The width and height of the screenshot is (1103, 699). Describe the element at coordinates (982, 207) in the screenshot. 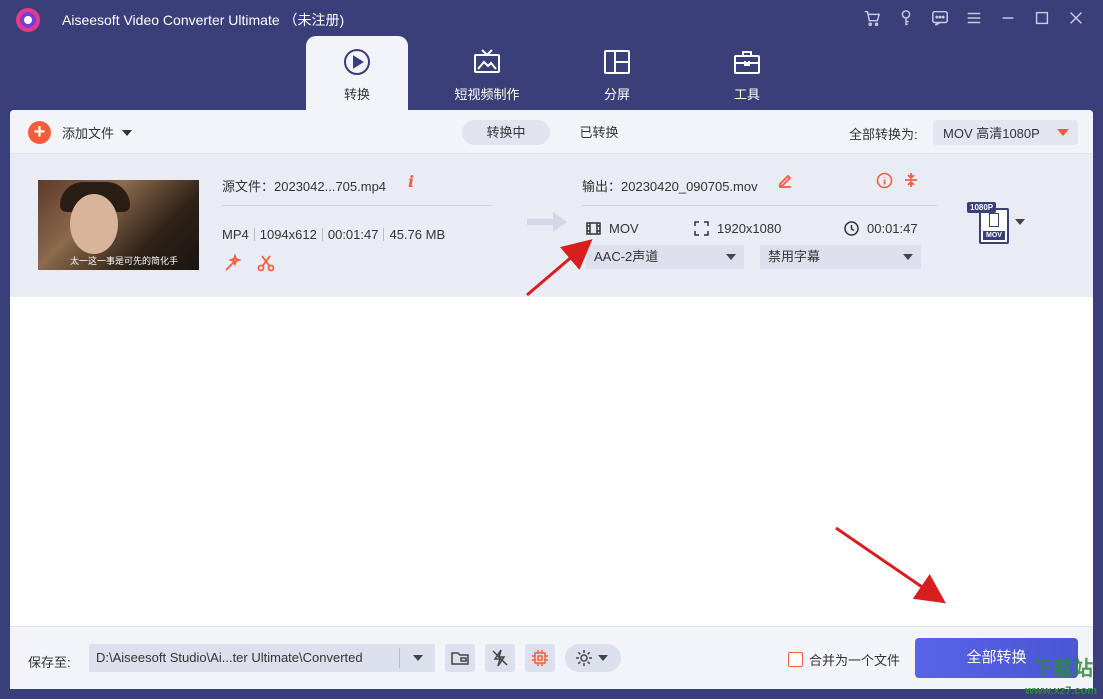

I see `badge-quality: 1080P` at that location.